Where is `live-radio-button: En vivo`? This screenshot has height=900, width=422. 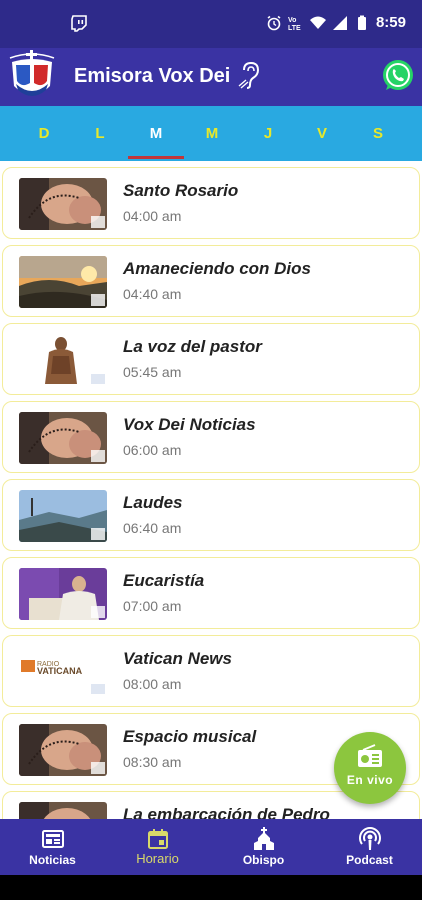
live-radio-button: En vivo is located at coordinates (370, 768).